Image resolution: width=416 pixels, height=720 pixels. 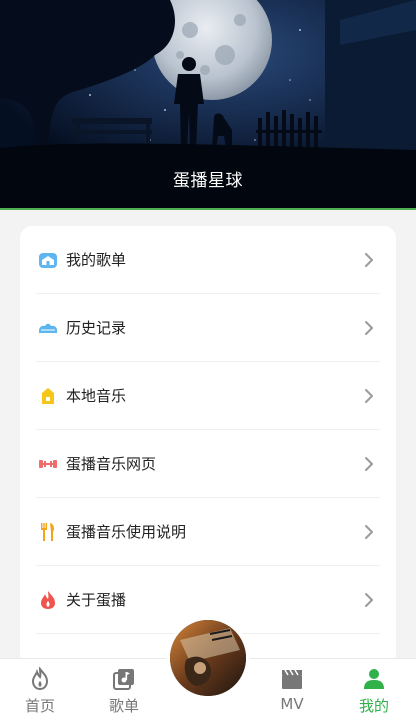 What do you see at coordinates (208, 328) in the screenshot?
I see `menu-item-history: 历史记录` at bounding box center [208, 328].